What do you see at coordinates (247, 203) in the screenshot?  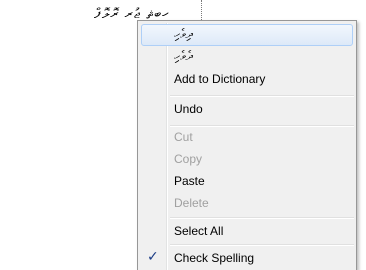 I see `delete-item: Delete` at bounding box center [247, 203].